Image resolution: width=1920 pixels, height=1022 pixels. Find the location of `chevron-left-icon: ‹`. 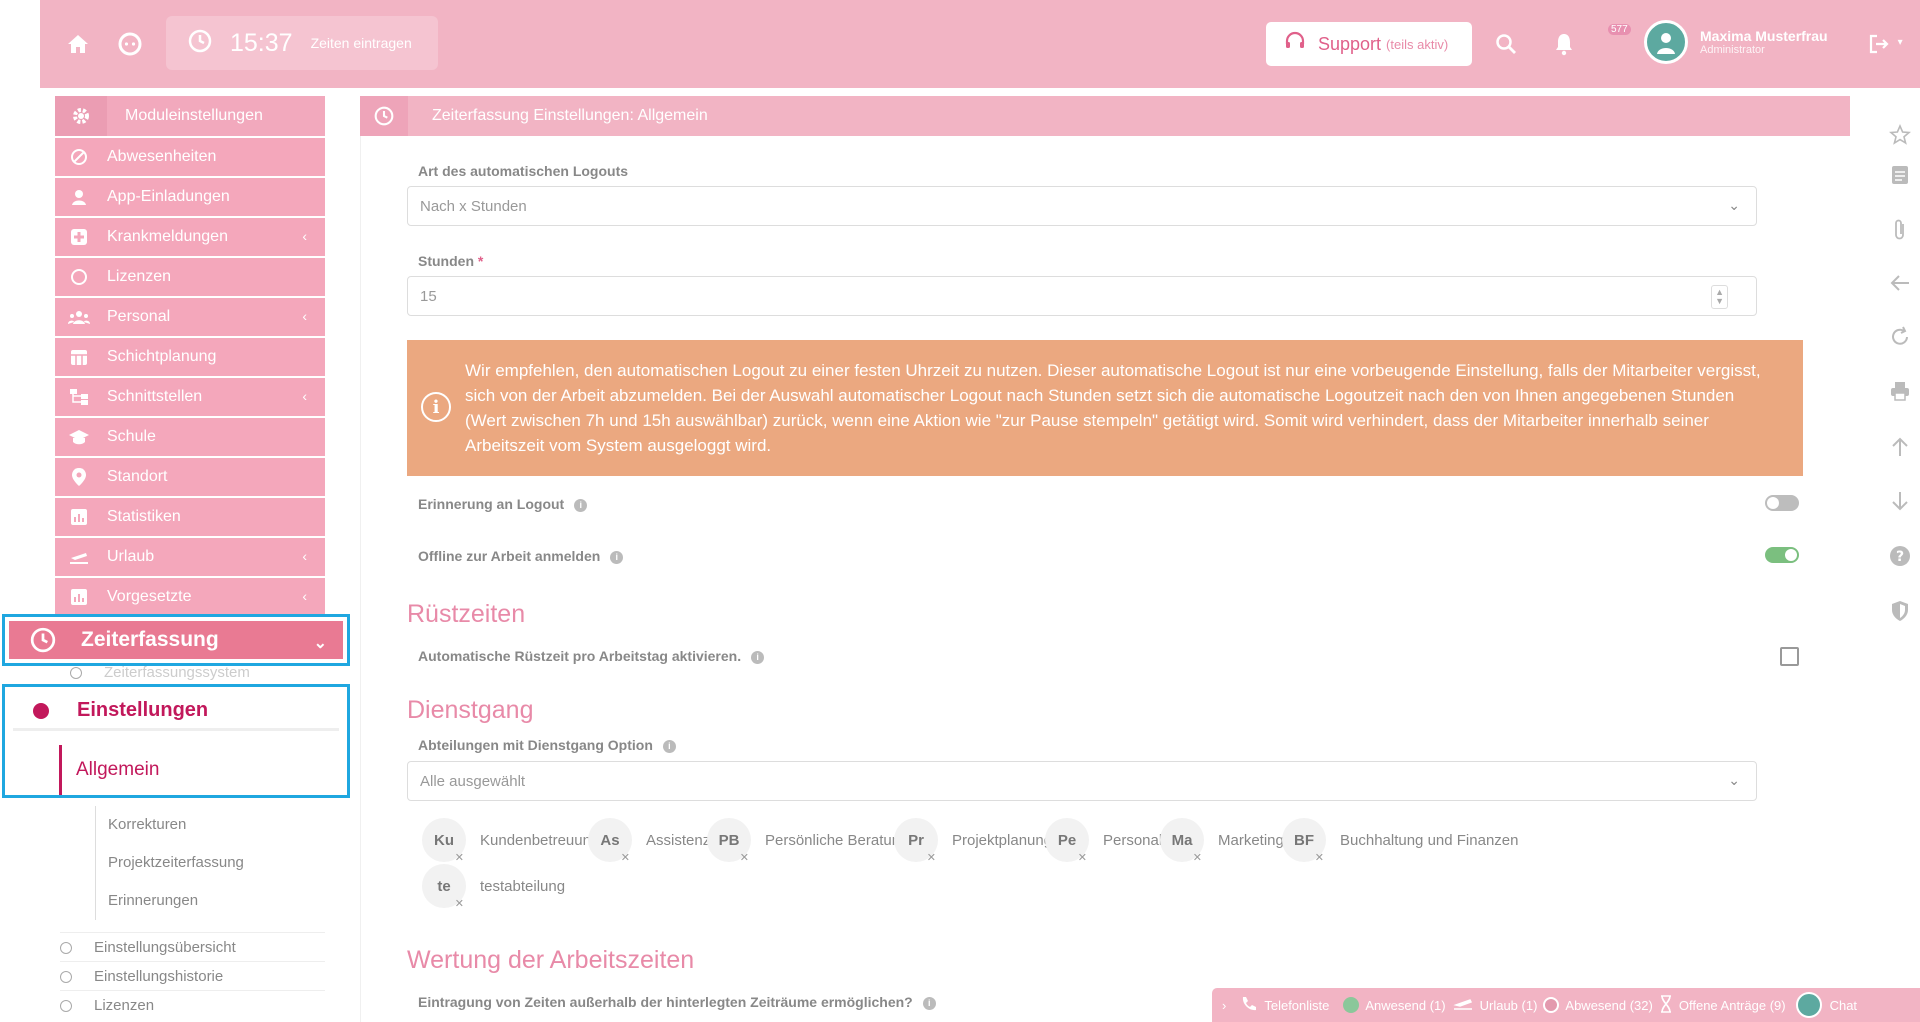

chevron-left-icon: ‹ is located at coordinates (304, 316).